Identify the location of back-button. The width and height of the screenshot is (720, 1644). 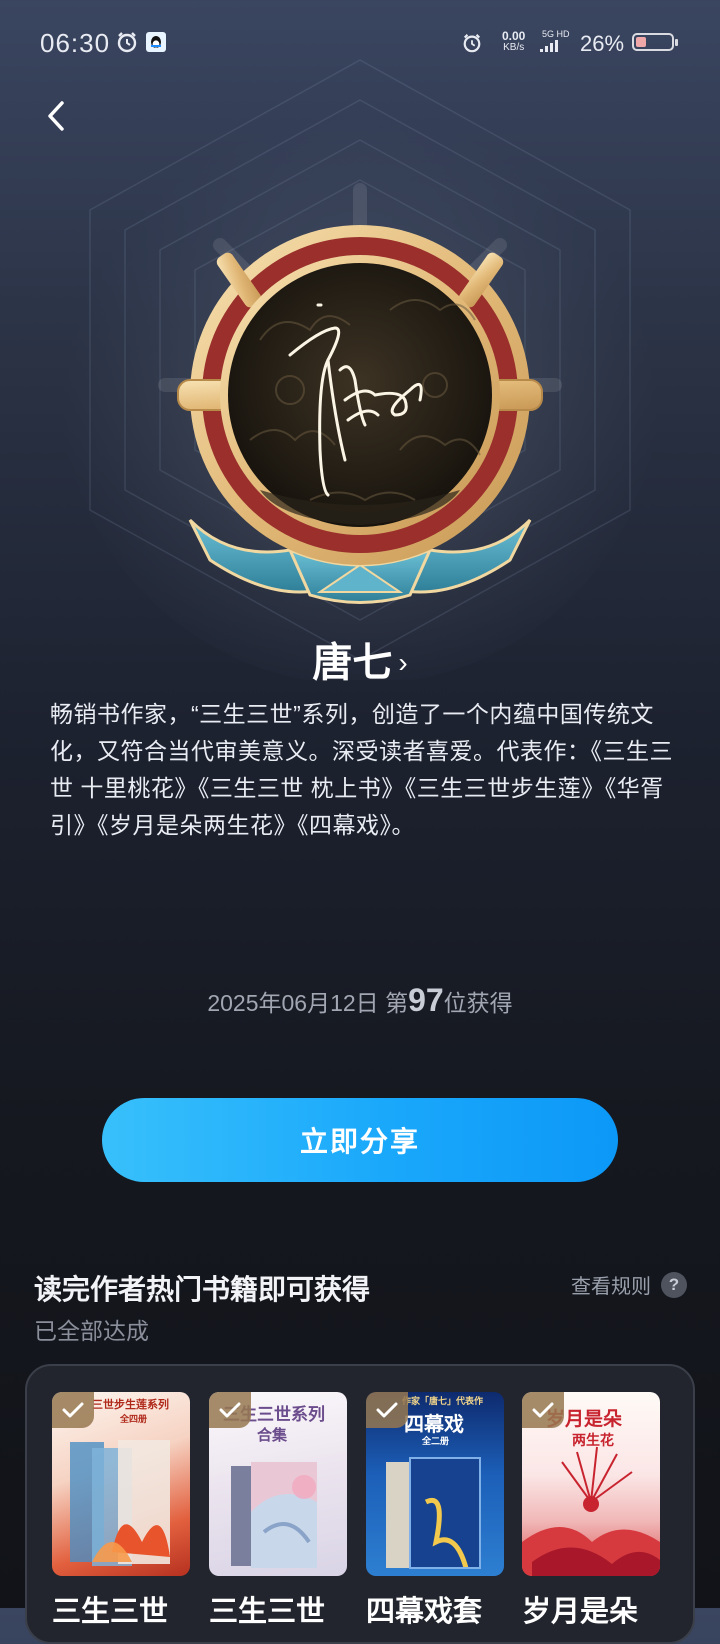
(60, 120).